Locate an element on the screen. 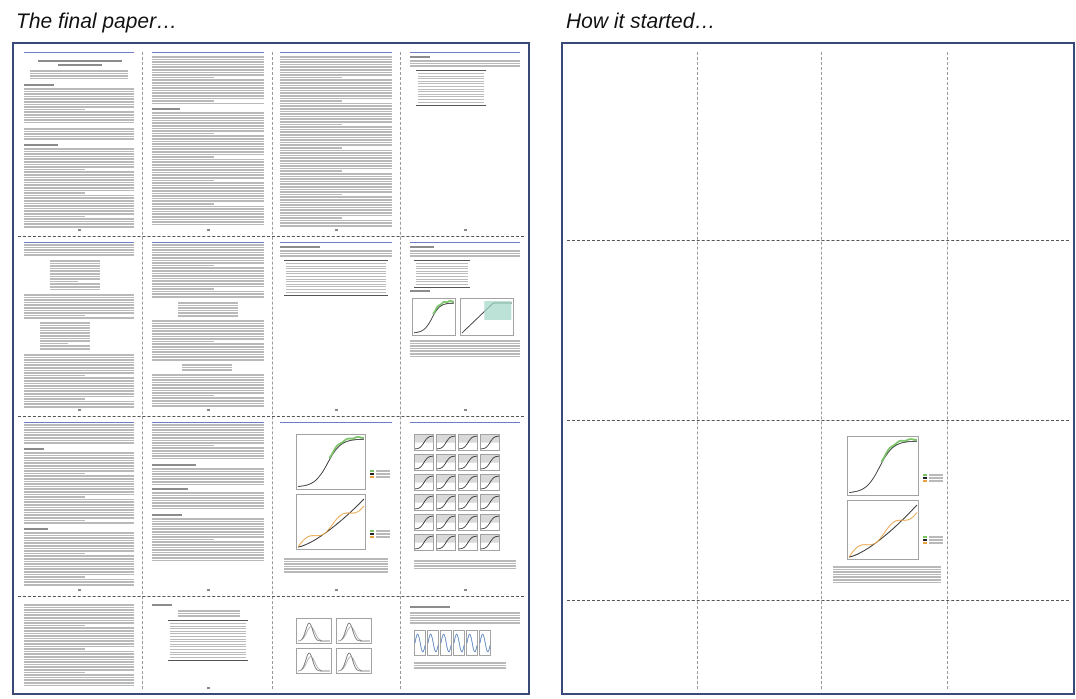  page-row-divider is located at coordinates (271, 416).